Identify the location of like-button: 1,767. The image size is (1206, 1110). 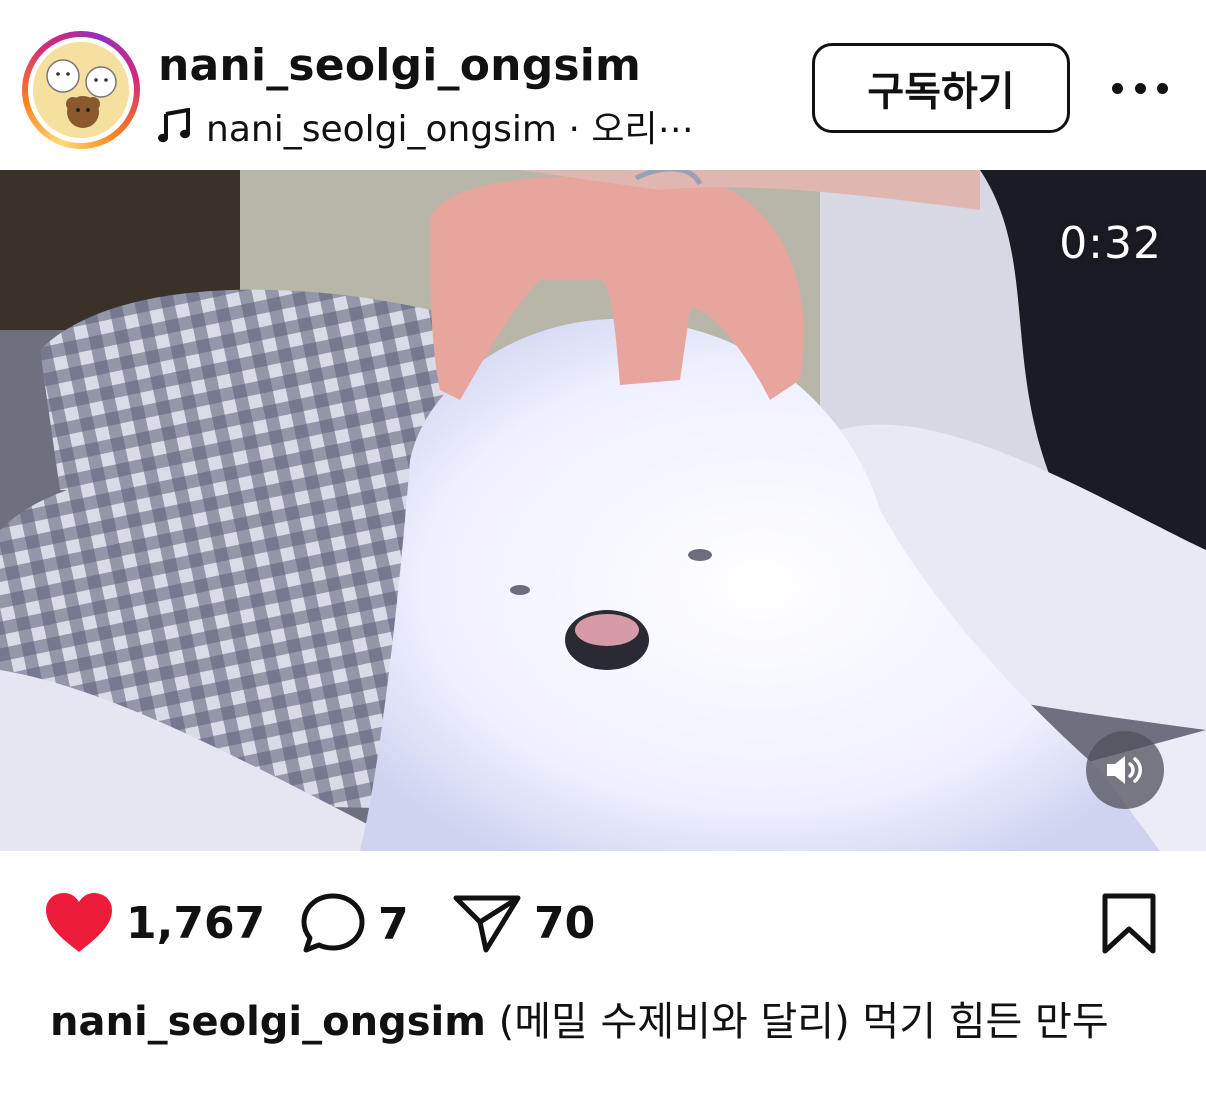
(154, 923).